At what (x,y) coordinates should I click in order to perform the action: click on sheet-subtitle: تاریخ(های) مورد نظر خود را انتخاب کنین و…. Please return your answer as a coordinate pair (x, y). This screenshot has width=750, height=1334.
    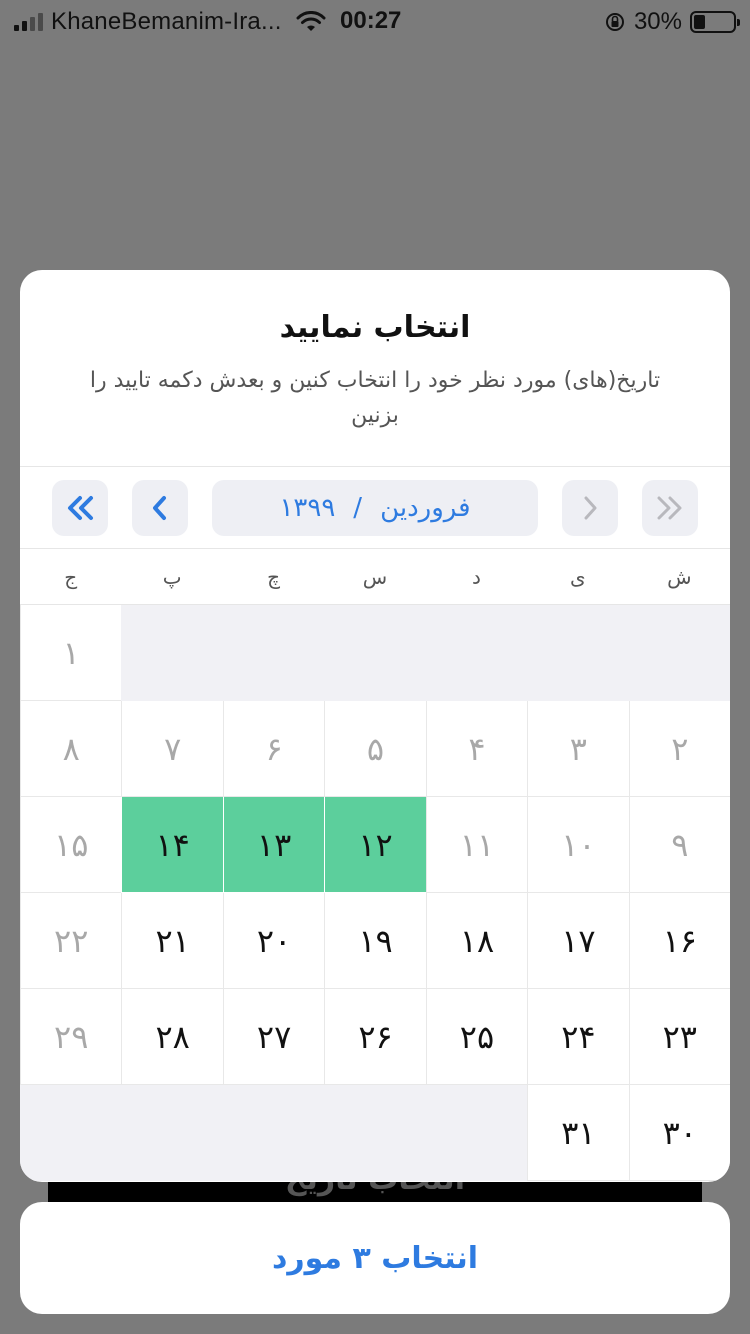
    Looking at the image, I should click on (375, 398).